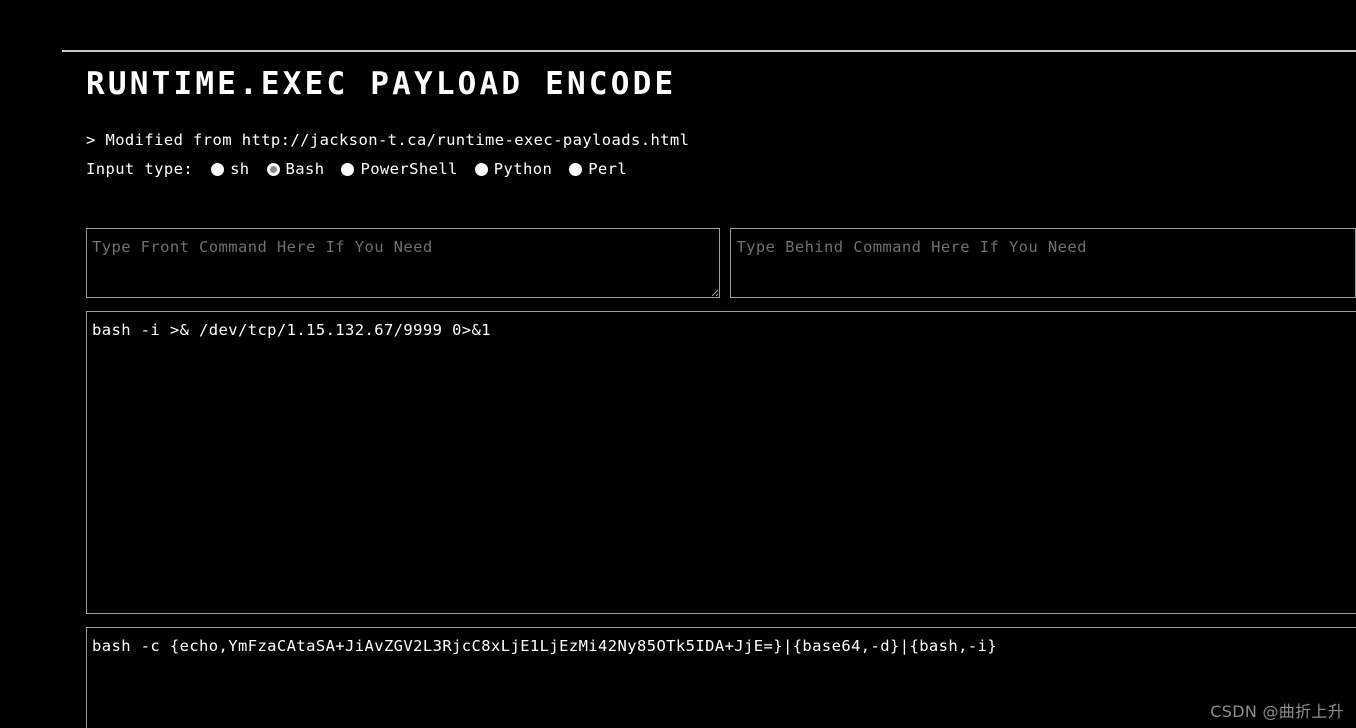 The width and height of the screenshot is (1356, 728). Describe the element at coordinates (481, 169) in the screenshot. I see `radio-icon-python` at that location.